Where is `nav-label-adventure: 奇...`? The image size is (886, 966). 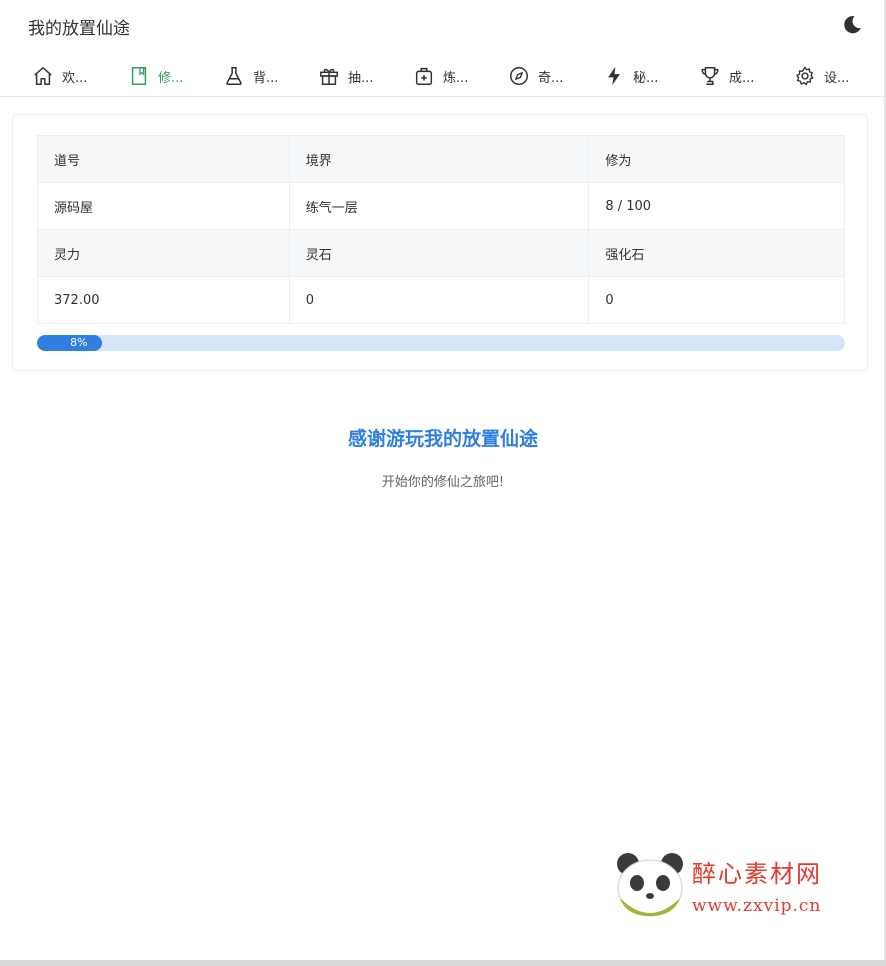 nav-label-adventure: 奇... is located at coordinates (551, 78).